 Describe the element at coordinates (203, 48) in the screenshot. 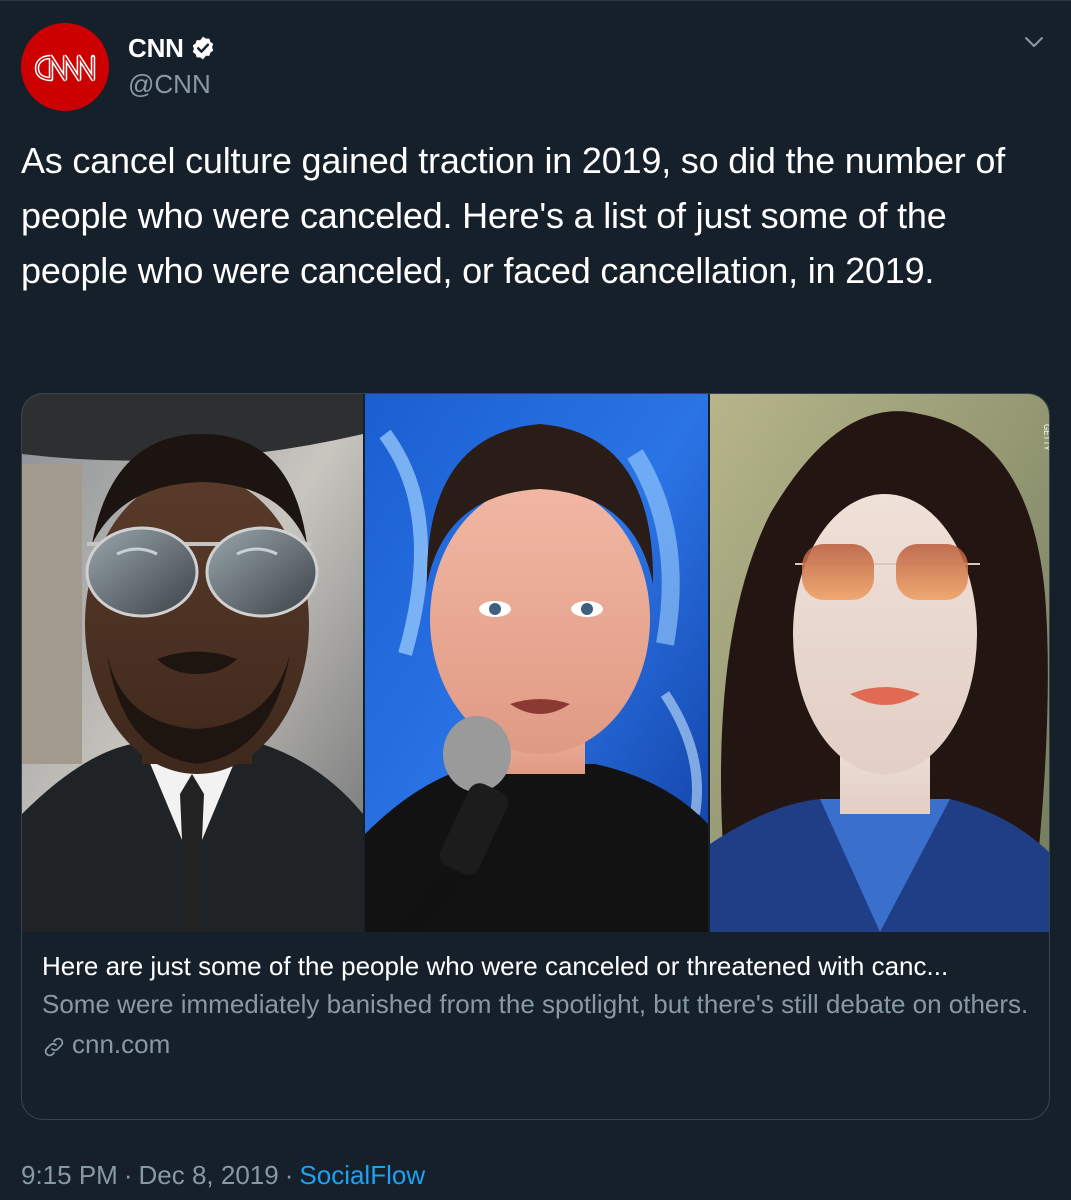

I see `verified-badge-icon` at that location.